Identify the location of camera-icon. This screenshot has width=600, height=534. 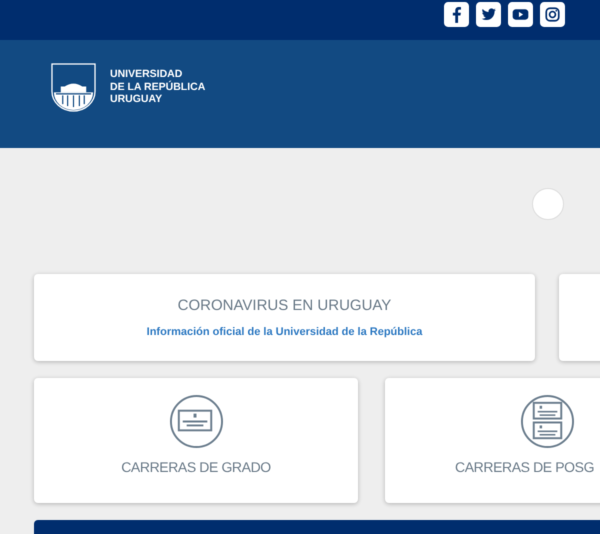
(552, 14).